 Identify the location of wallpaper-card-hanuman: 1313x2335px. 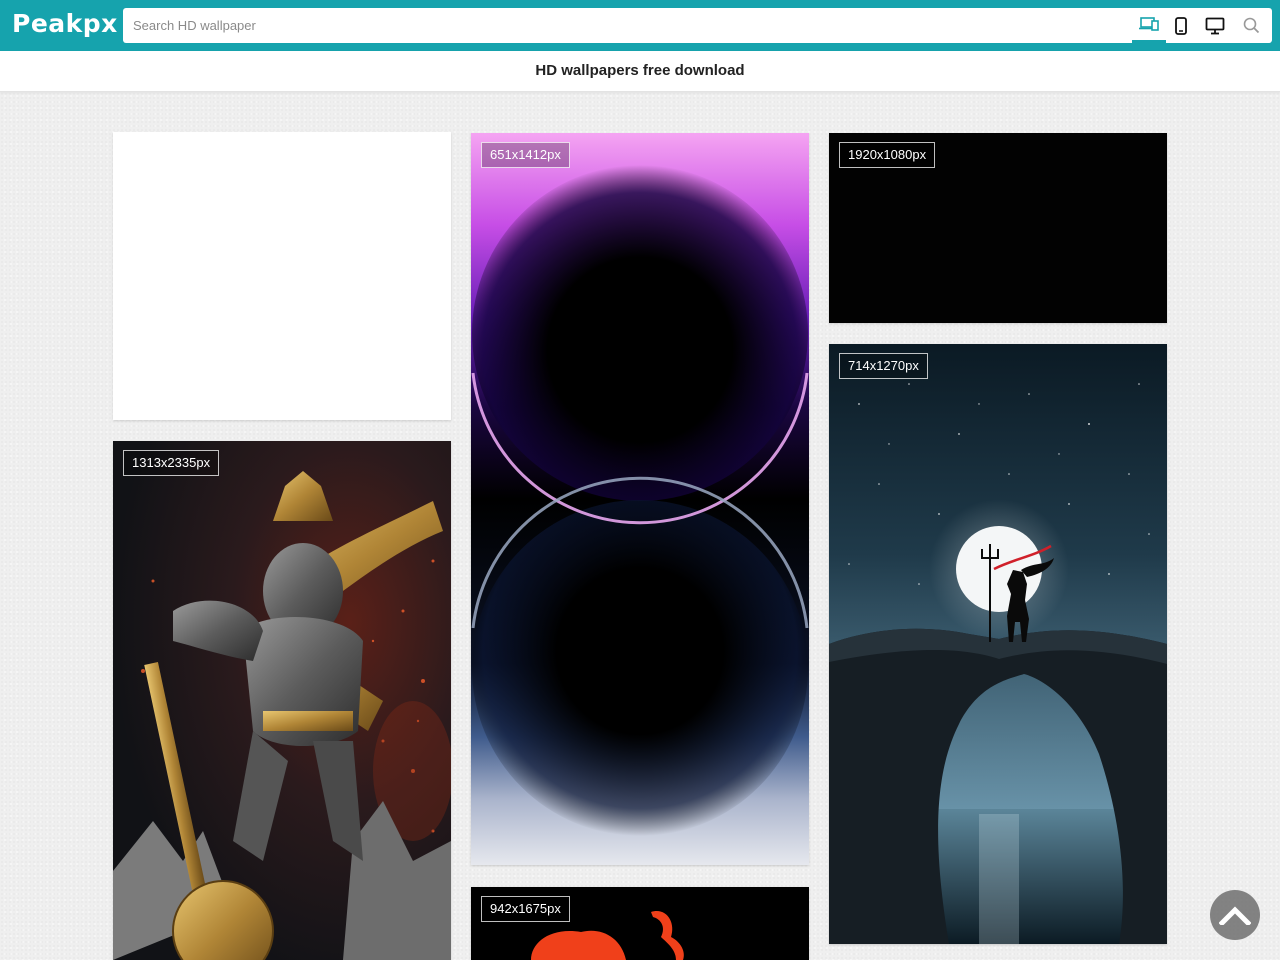
(282, 700).